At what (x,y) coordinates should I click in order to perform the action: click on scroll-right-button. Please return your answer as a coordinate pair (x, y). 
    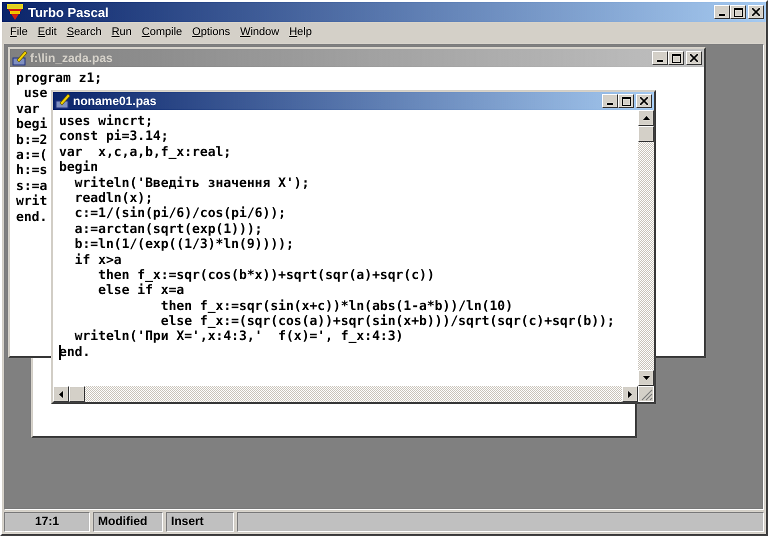
    Looking at the image, I should click on (630, 394).